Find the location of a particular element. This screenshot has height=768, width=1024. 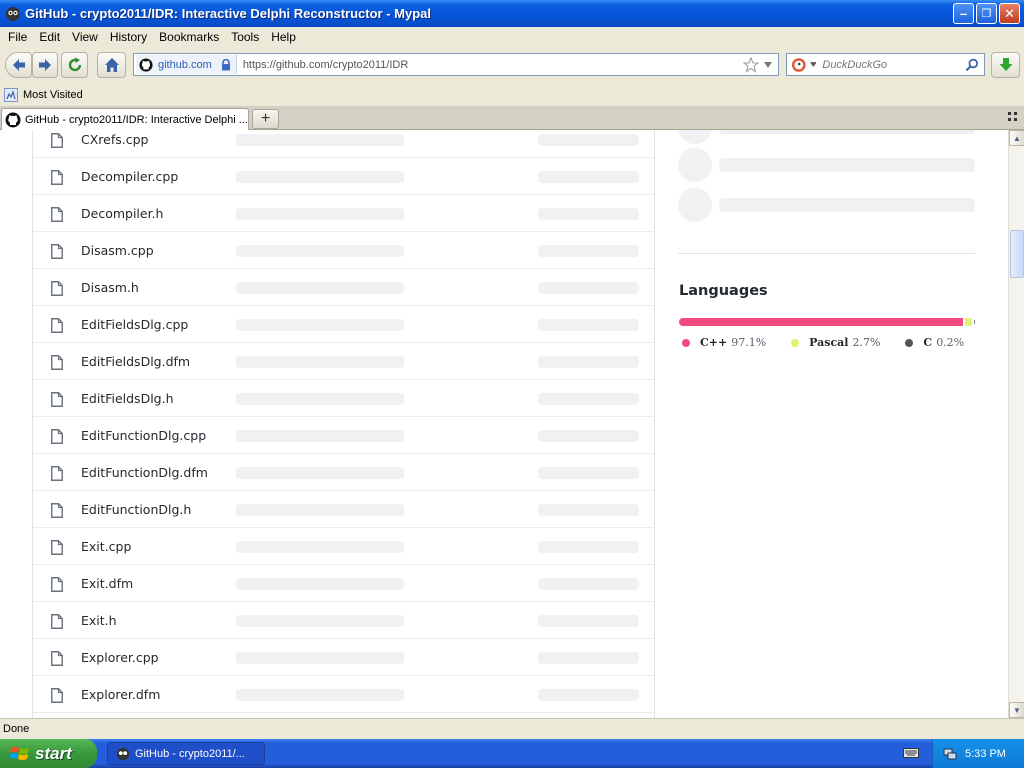

file-name-link: Disasm.cpp is located at coordinates (117, 250).